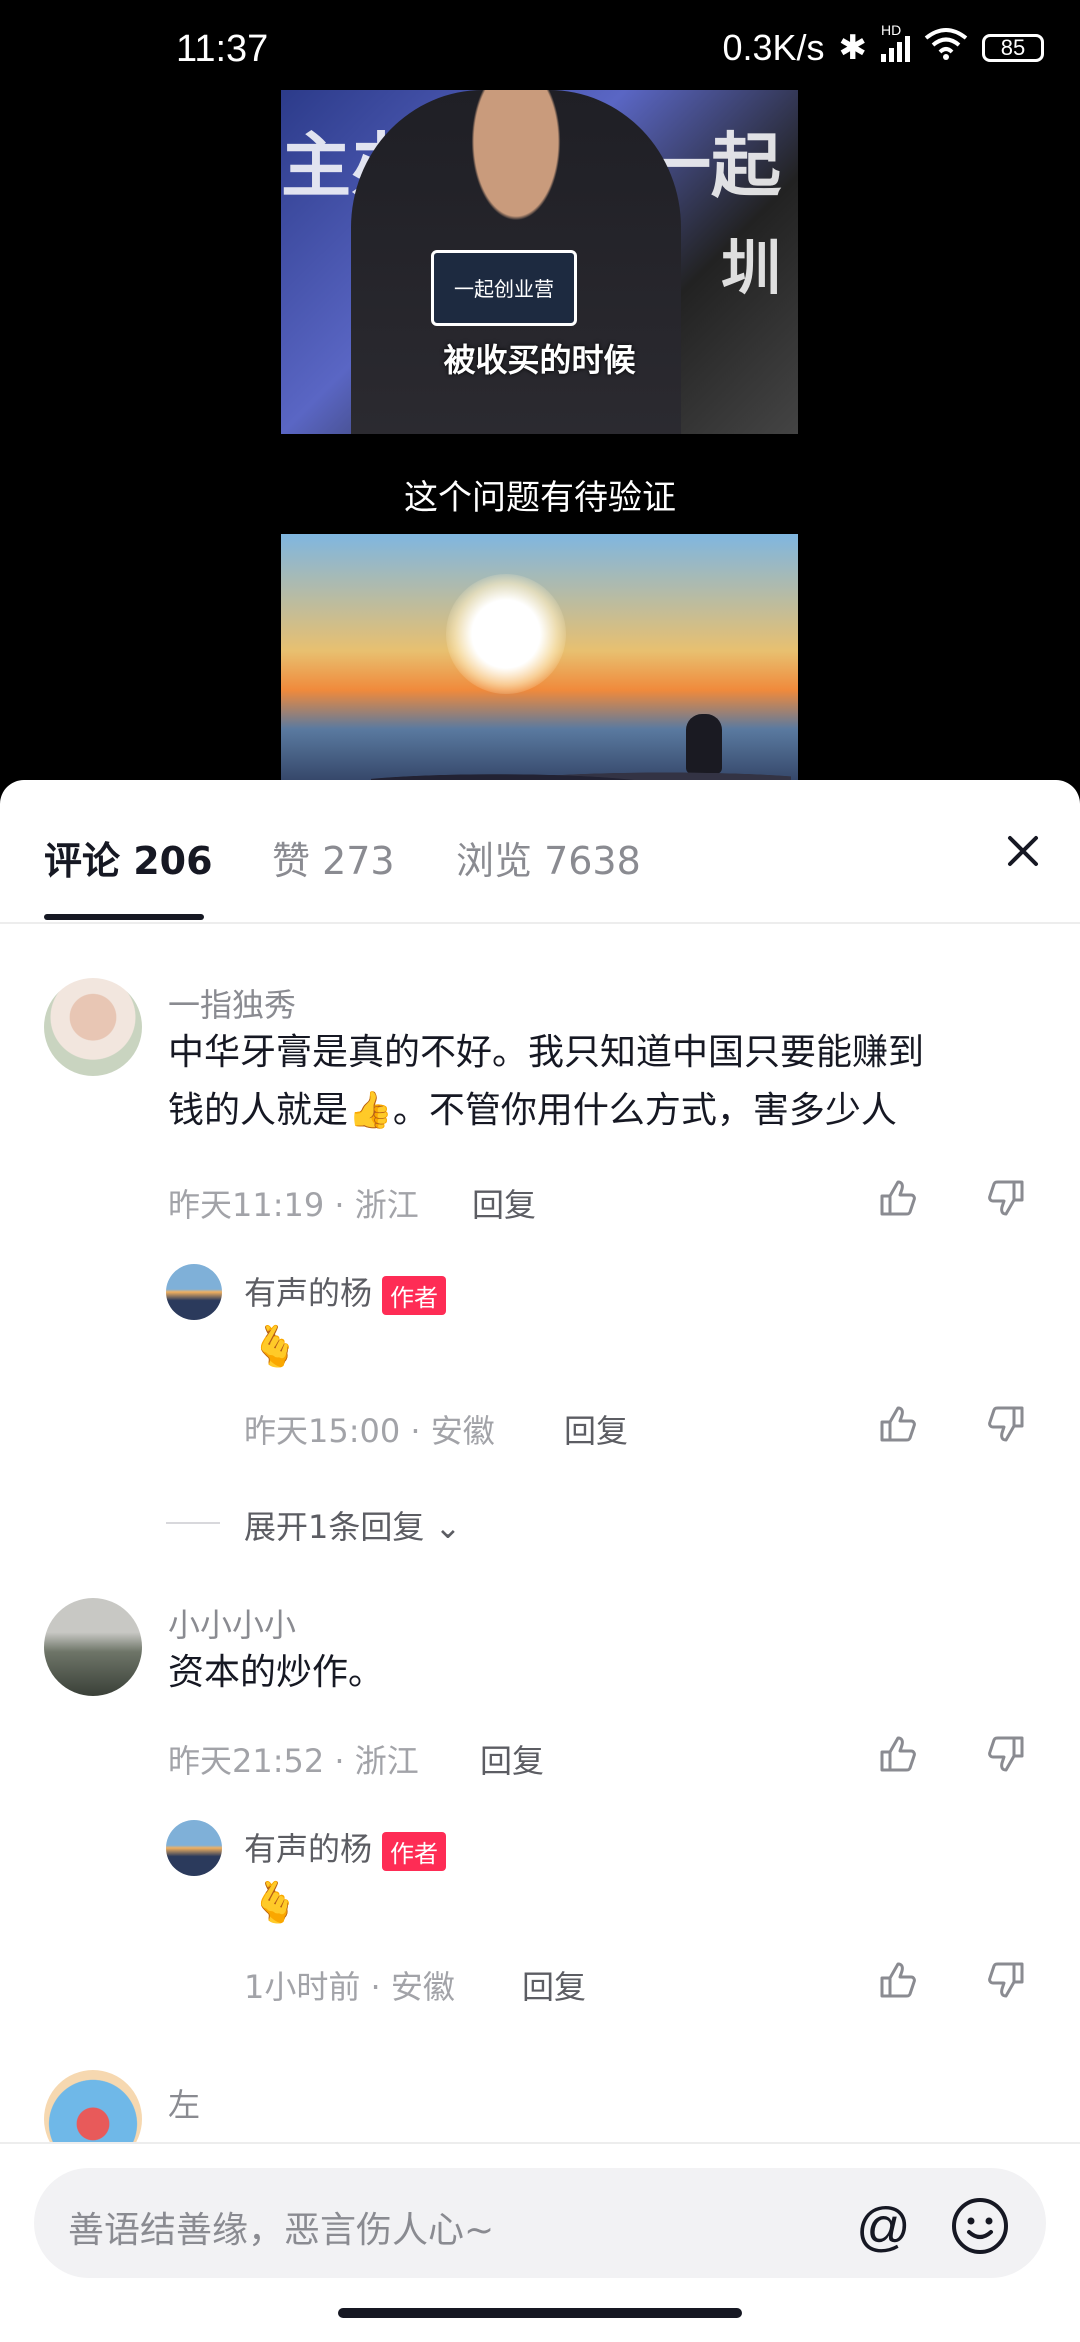 This screenshot has height=2342, width=1080. What do you see at coordinates (333, 857) in the screenshot?
I see `tab-likes: 赞 273` at bounding box center [333, 857].